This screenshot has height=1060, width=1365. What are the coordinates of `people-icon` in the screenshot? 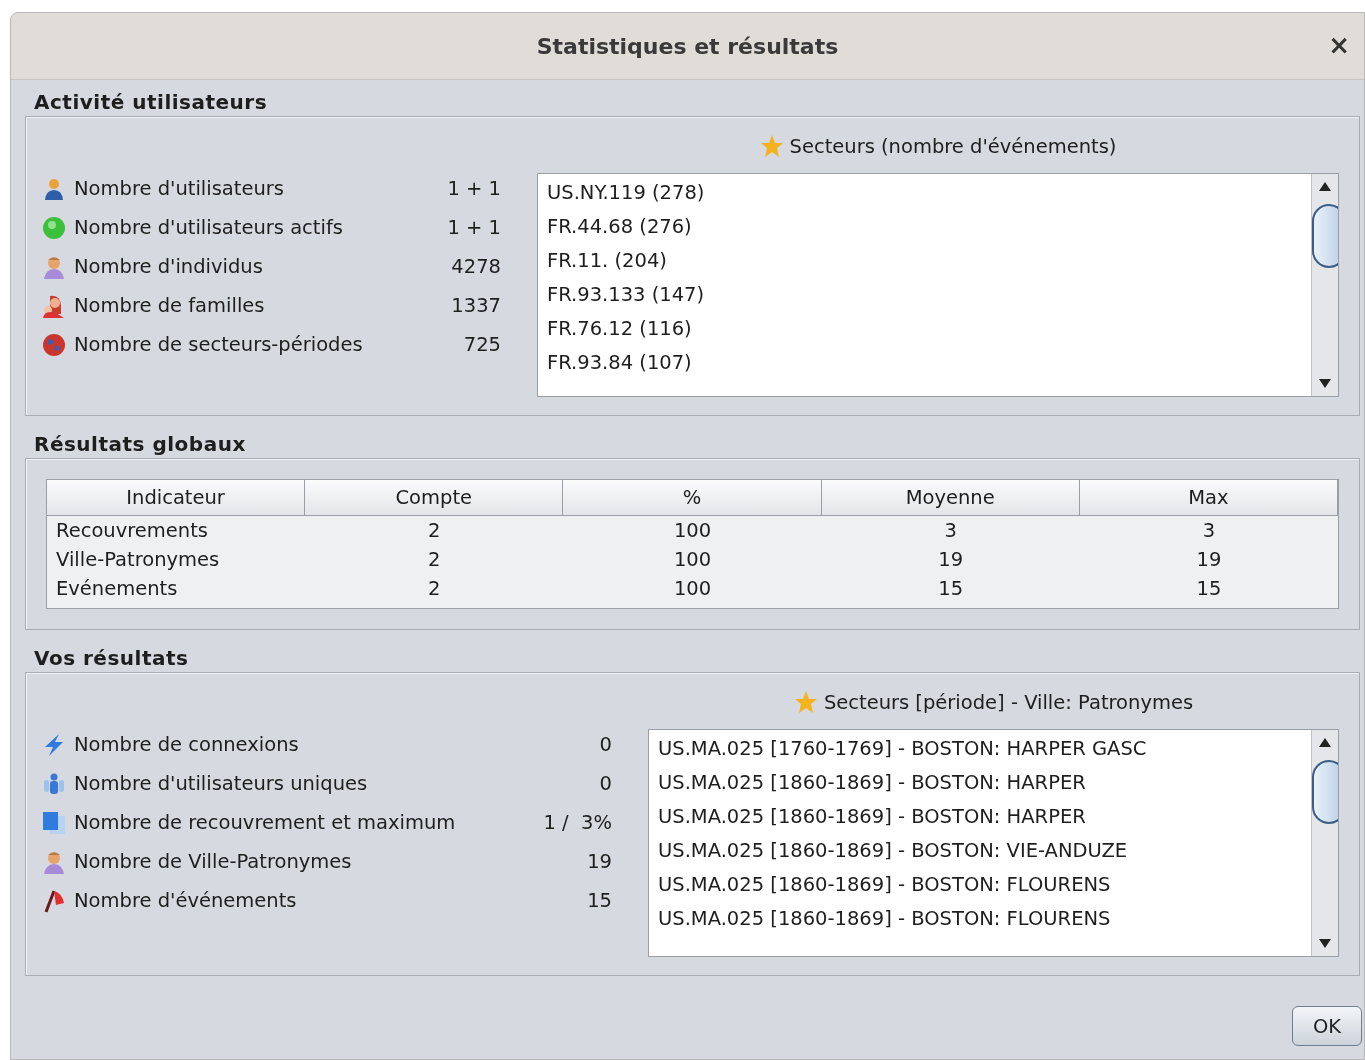 It's located at (54, 783).